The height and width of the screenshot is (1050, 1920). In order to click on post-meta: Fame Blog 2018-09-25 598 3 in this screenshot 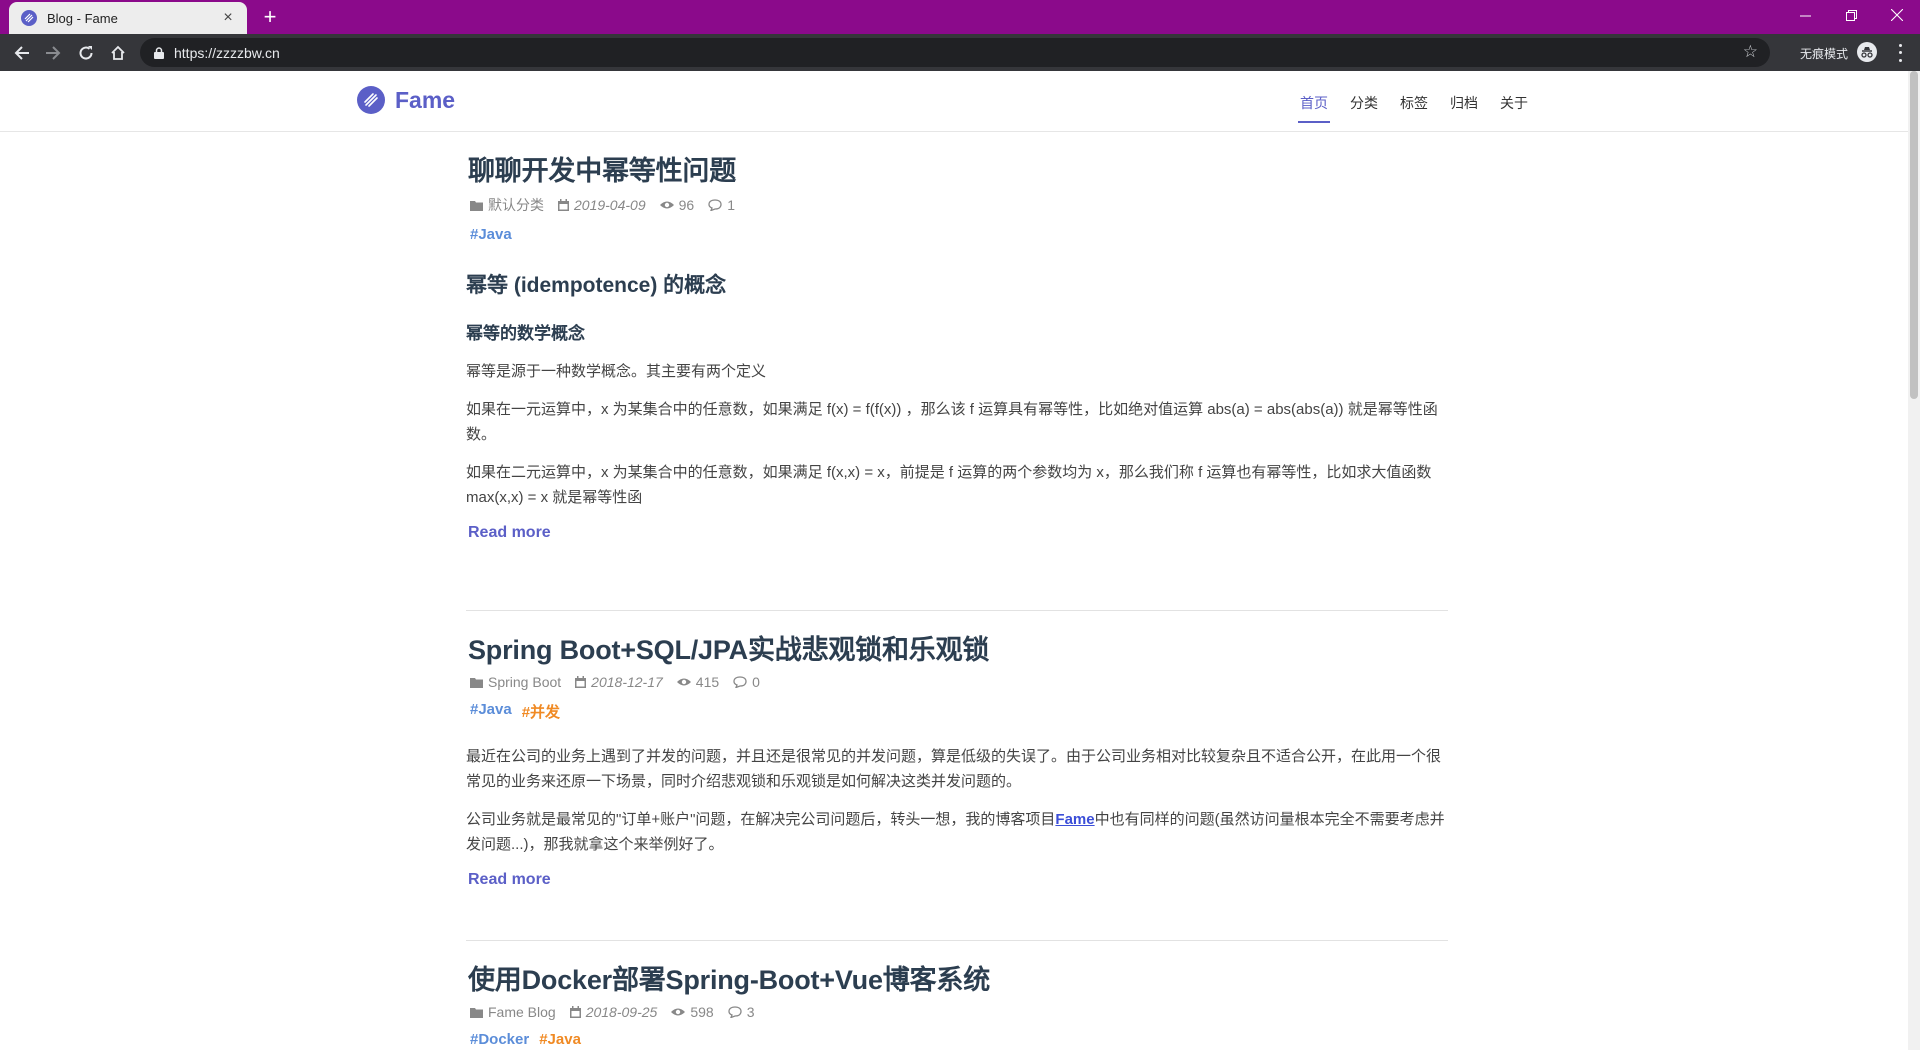, I will do `click(959, 1012)`.